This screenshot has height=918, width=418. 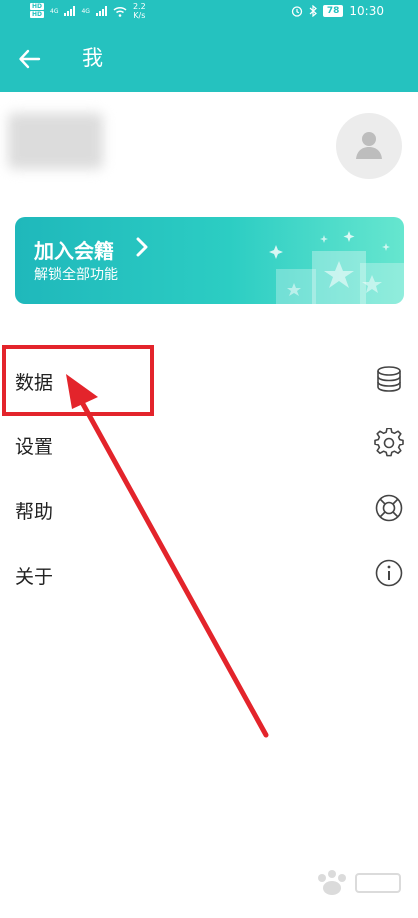 I want to click on status-right: 78 10:30, so click(x=337, y=11).